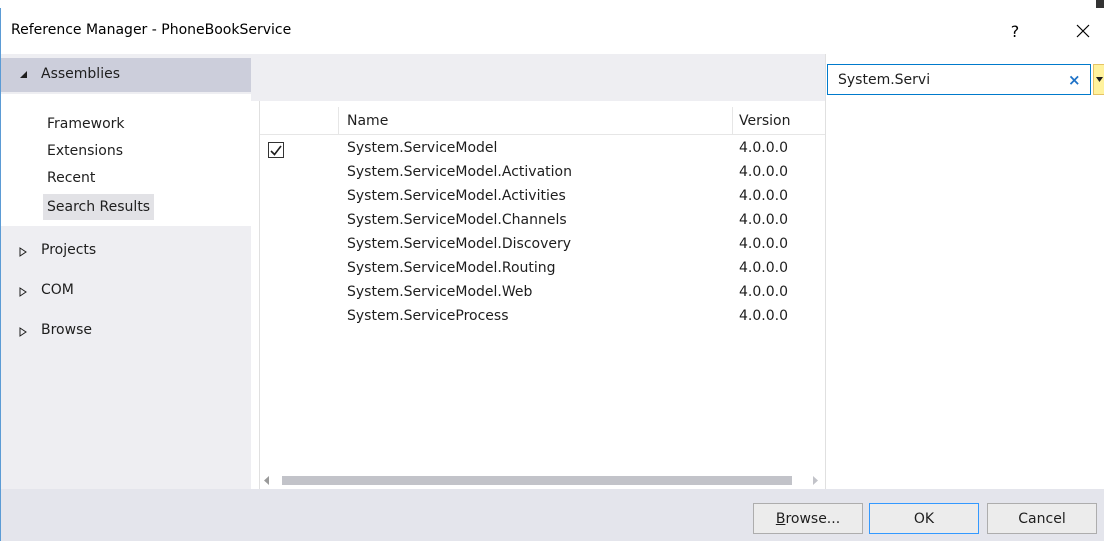 Image resolution: width=1104 pixels, height=541 pixels. I want to click on horizontal-scrollbar, so click(543, 480).